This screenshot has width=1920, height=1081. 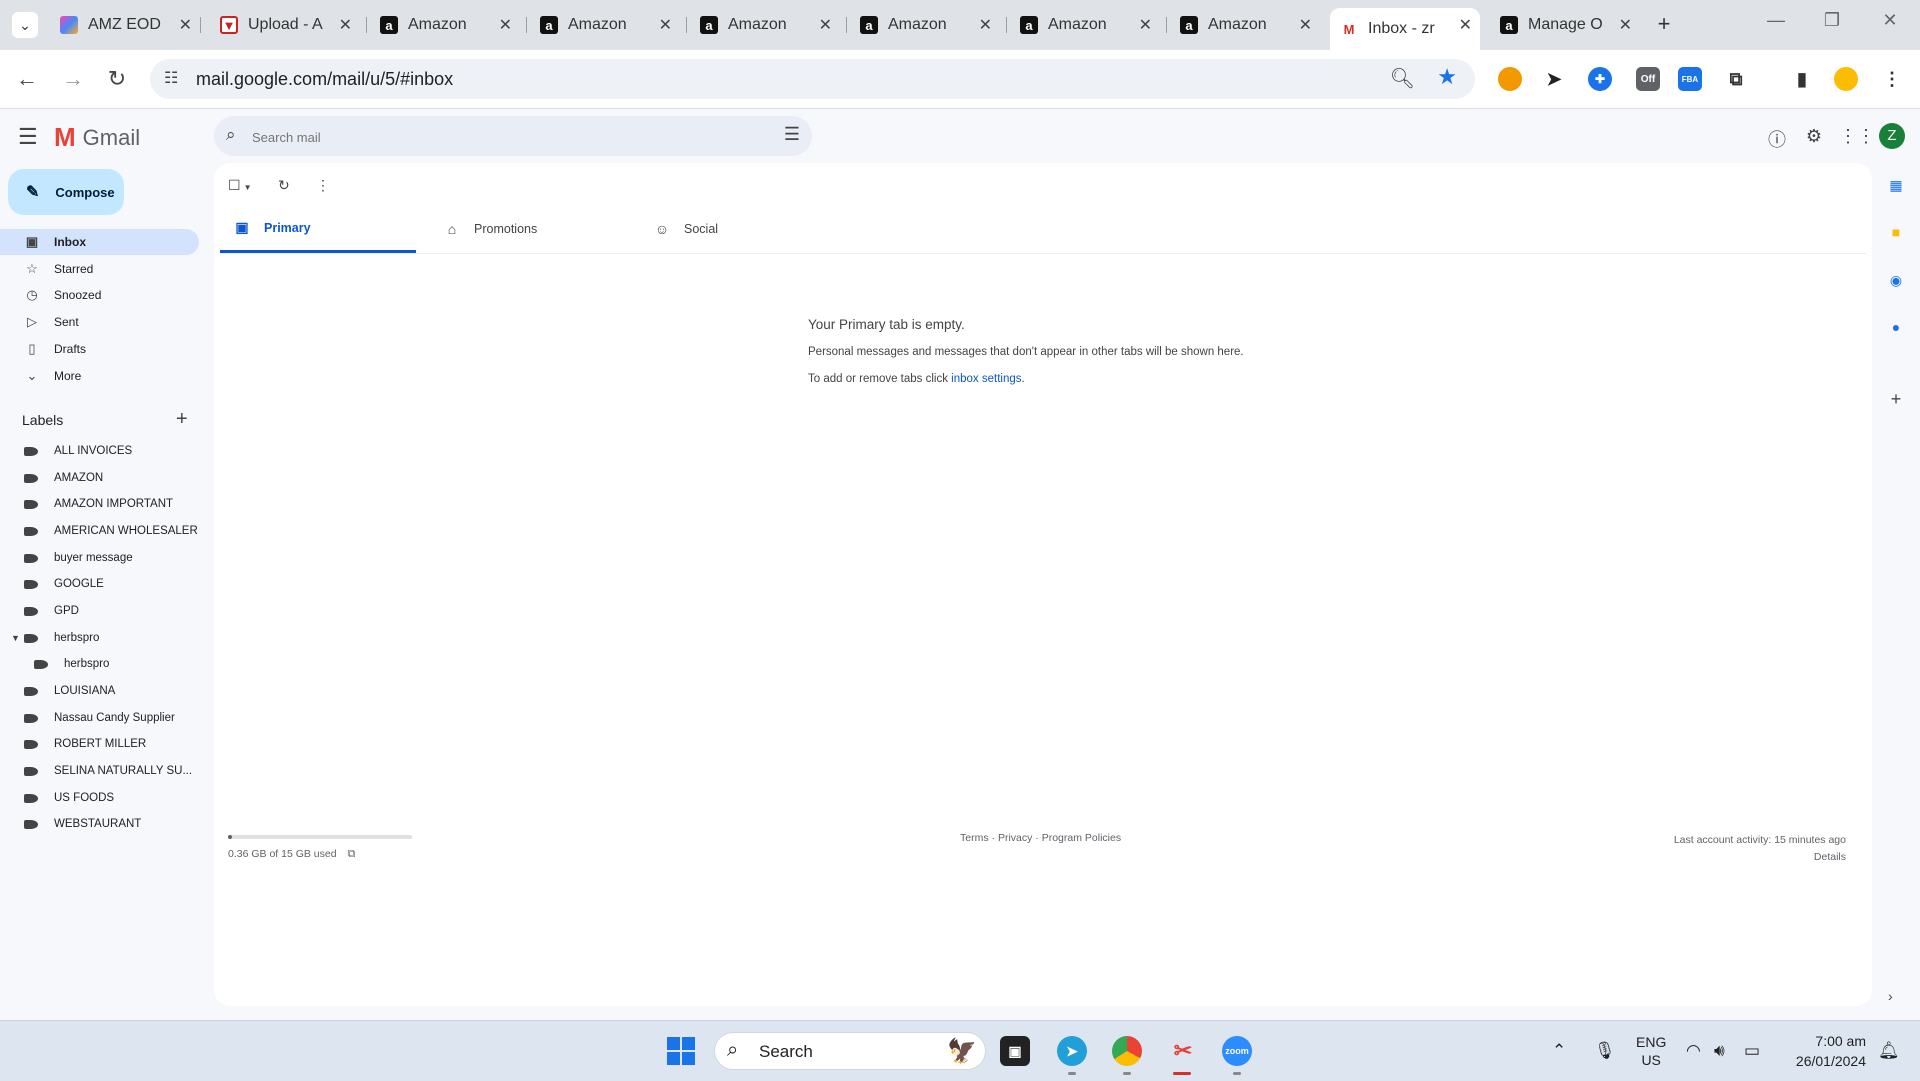 What do you see at coordinates (1447, 77) in the screenshot?
I see `bookmark-star-icon: ★` at bounding box center [1447, 77].